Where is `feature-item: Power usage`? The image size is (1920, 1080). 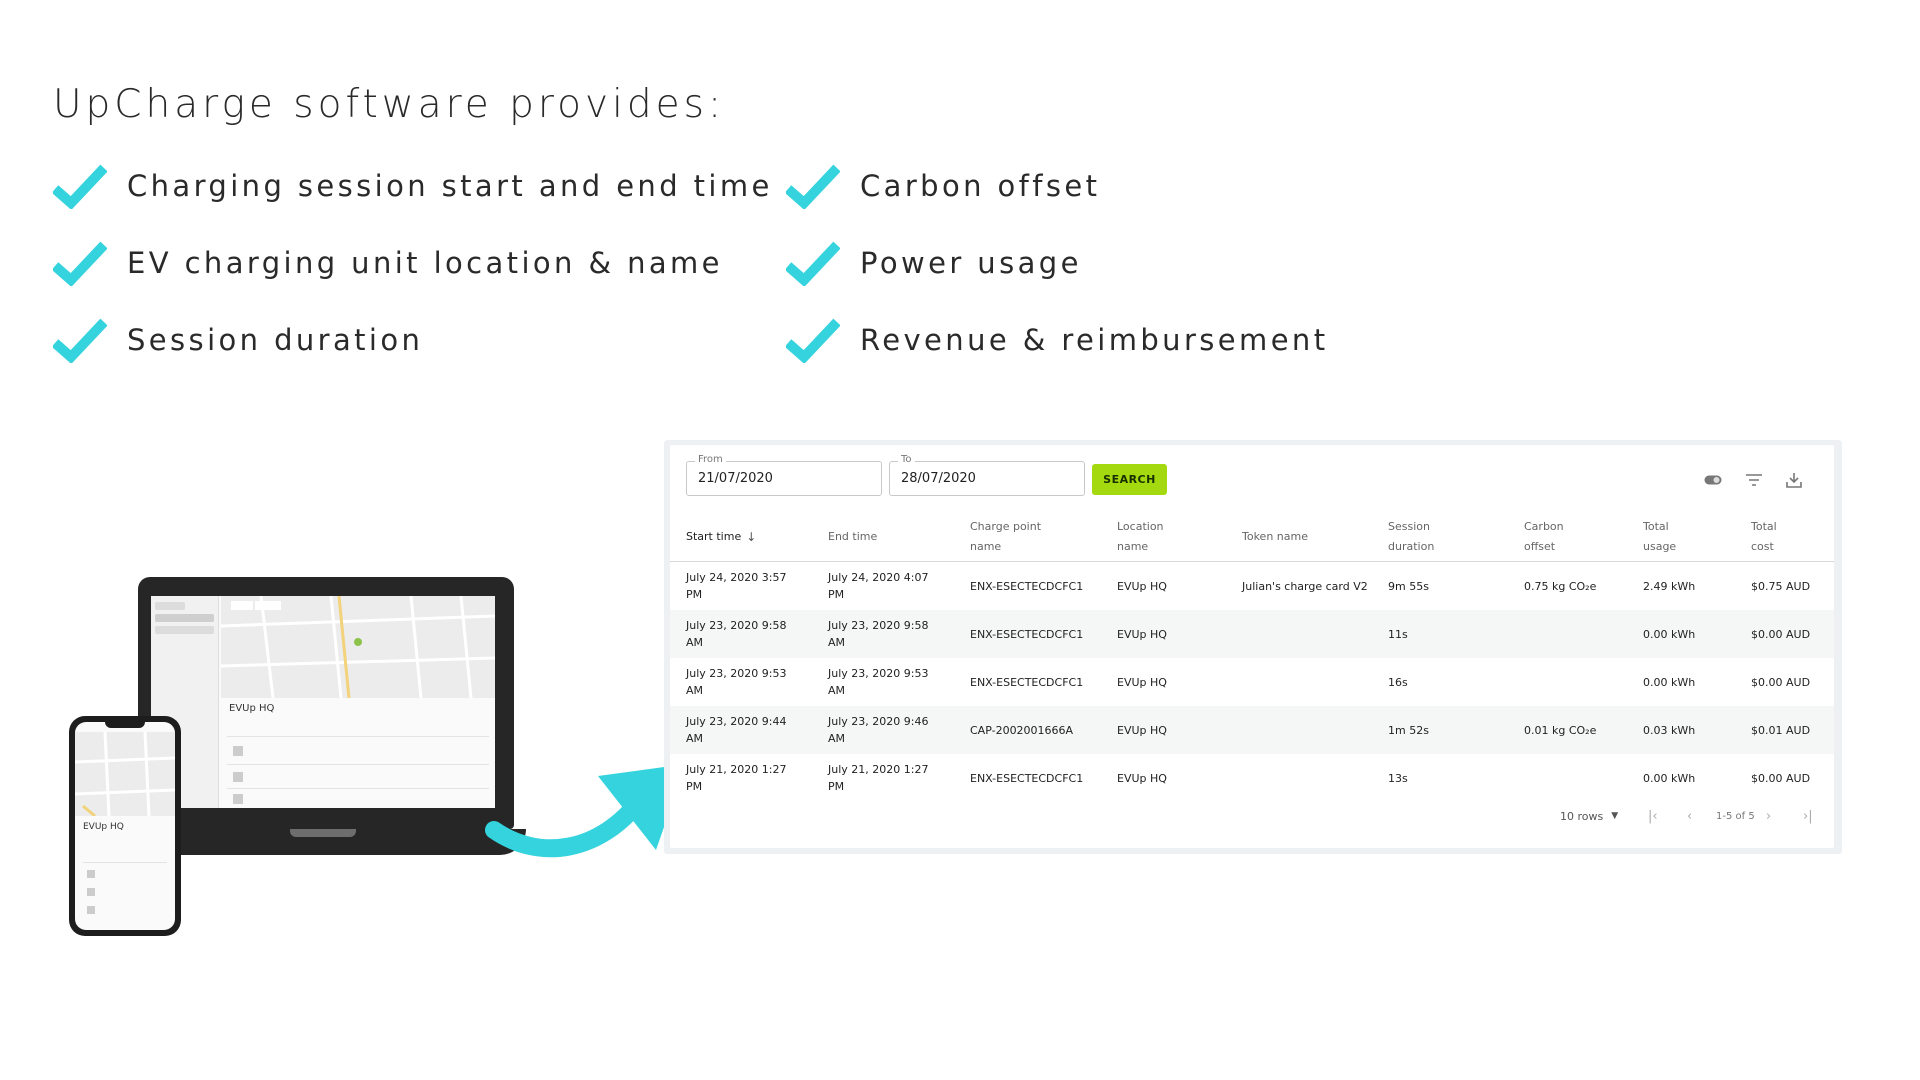 feature-item: Power usage is located at coordinates (934, 263).